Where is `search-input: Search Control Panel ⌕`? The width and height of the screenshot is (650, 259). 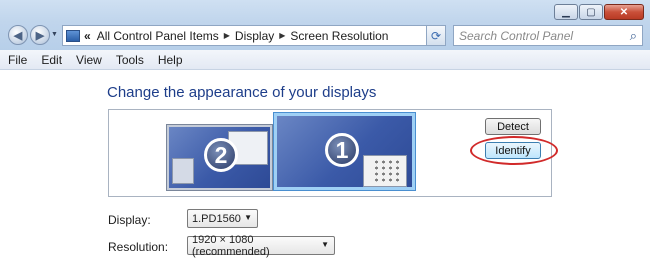 search-input: Search Control Panel ⌕ is located at coordinates (548, 35).